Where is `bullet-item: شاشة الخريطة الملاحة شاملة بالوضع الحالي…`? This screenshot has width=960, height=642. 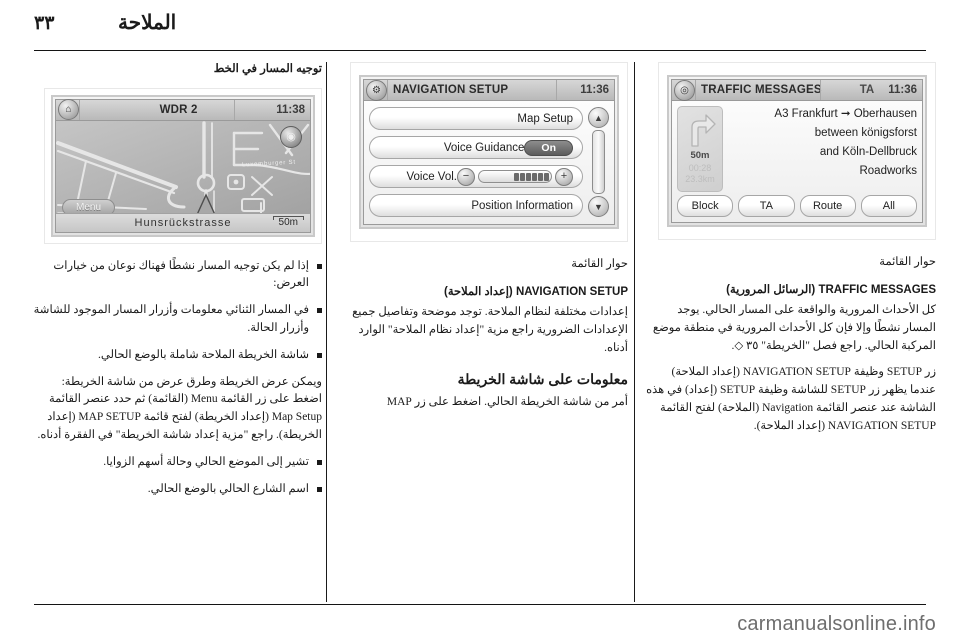
bullet-item: شاشة الخريطة الملاحة شاملة بالوضع الحالي… is located at coordinates (177, 356).